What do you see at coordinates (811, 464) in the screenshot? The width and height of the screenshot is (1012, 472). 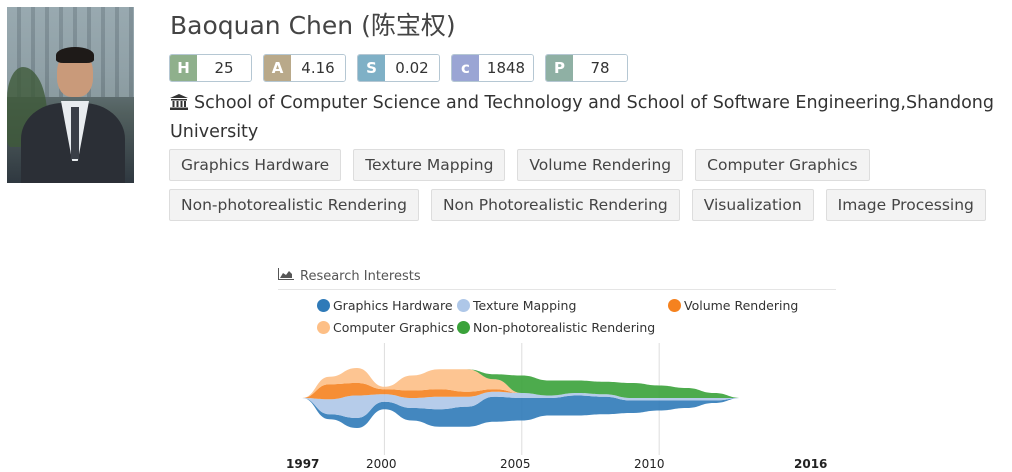 I see `x-tick-label: 2016` at bounding box center [811, 464].